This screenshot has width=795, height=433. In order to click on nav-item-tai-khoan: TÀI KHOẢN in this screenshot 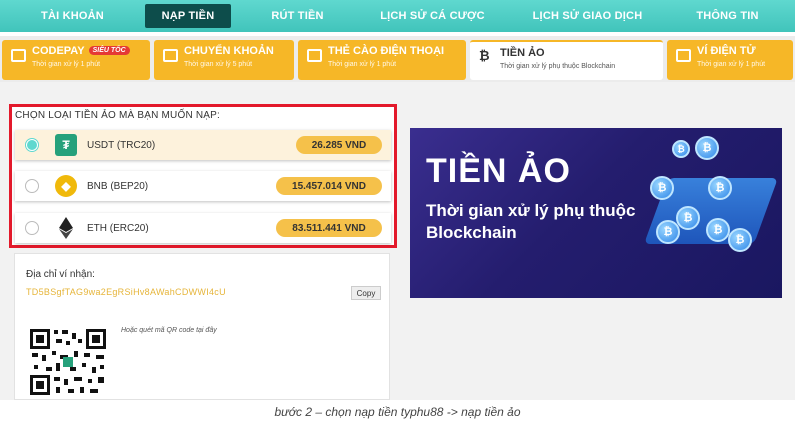, I will do `click(72, 16)`.